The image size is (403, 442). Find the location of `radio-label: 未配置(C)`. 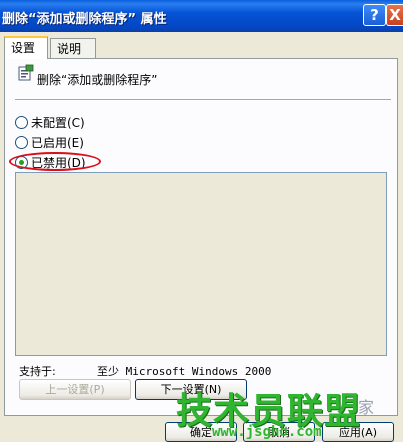

radio-label: 未配置(C) is located at coordinates (58, 123).